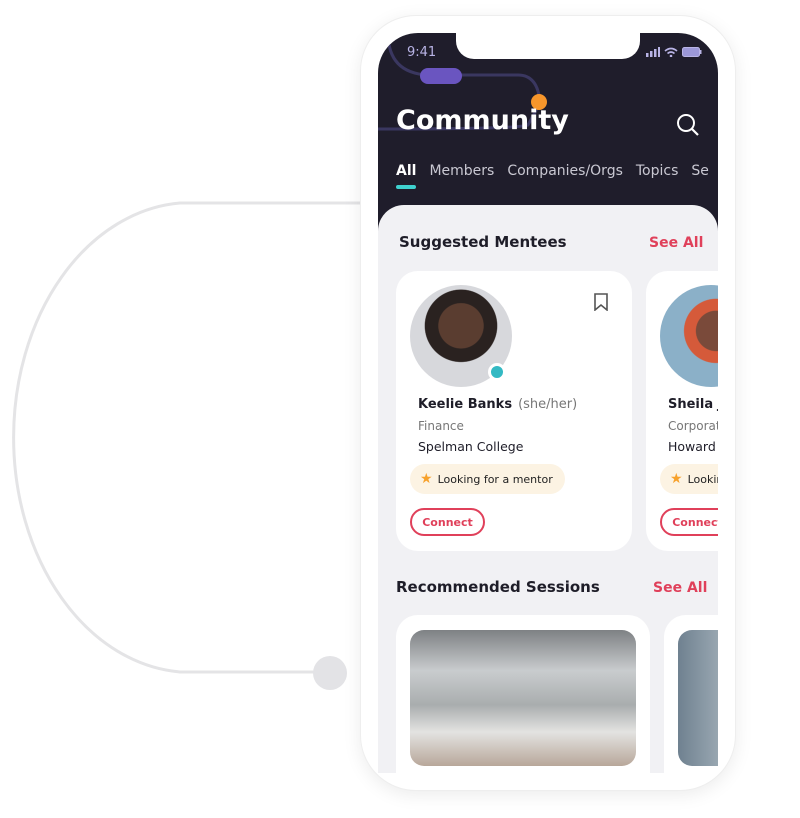 The image size is (800, 818). I want to click on bookmark-icon, so click(601, 302).